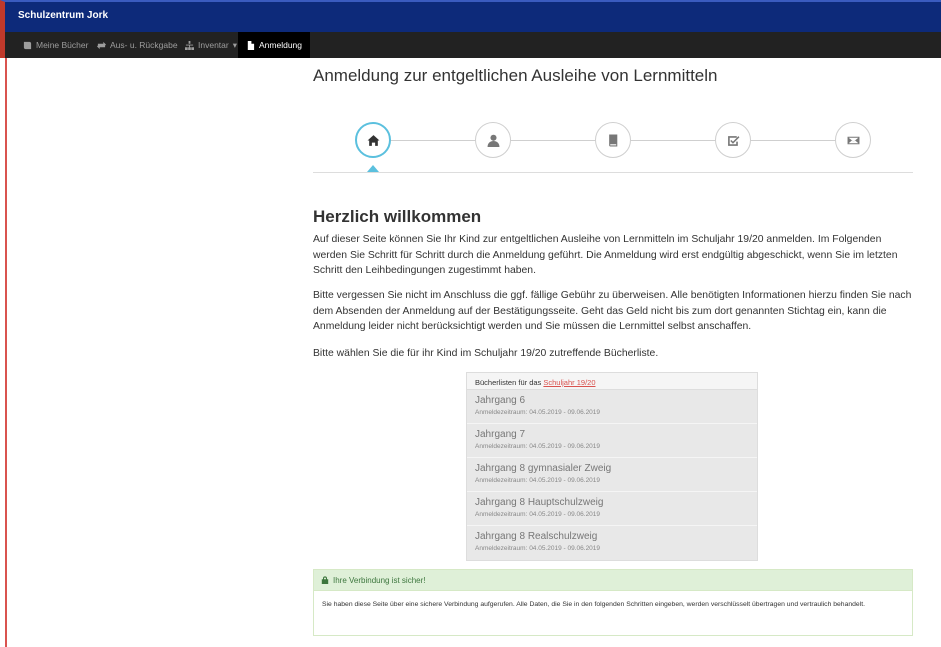  What do you see at coordinates (379, 580) in the screenshot?
I see `secure-connection-title: Ihre Verbindung ist sicher!` at bounding box center [379, 580].